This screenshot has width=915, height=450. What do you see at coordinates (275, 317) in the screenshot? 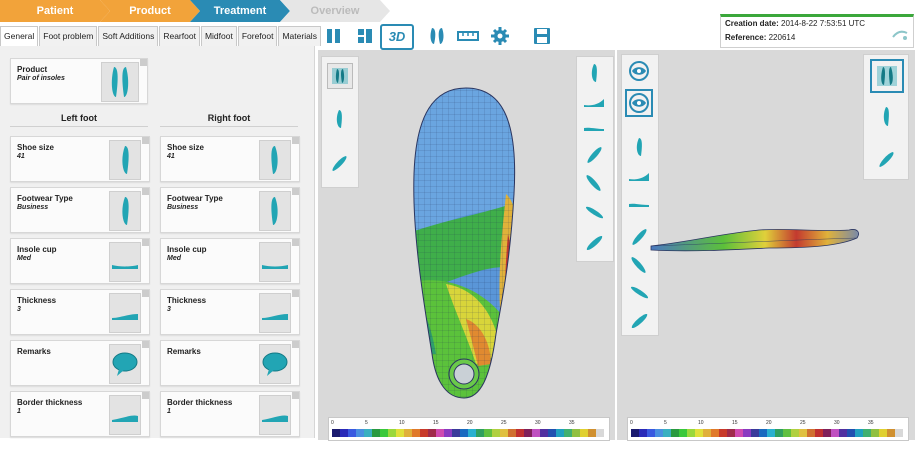
I see `thickness-profile-icon` at bounding box center [275, 317].